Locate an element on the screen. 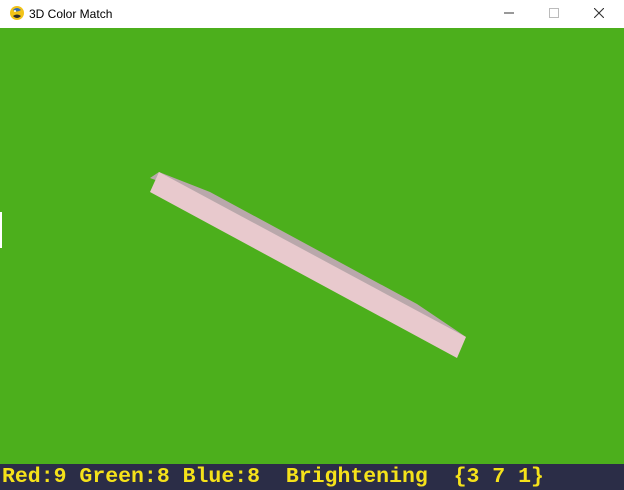 This screenshot has width=624, height=490. window-title: 3D Color Match is located at coordinates (71, 14).